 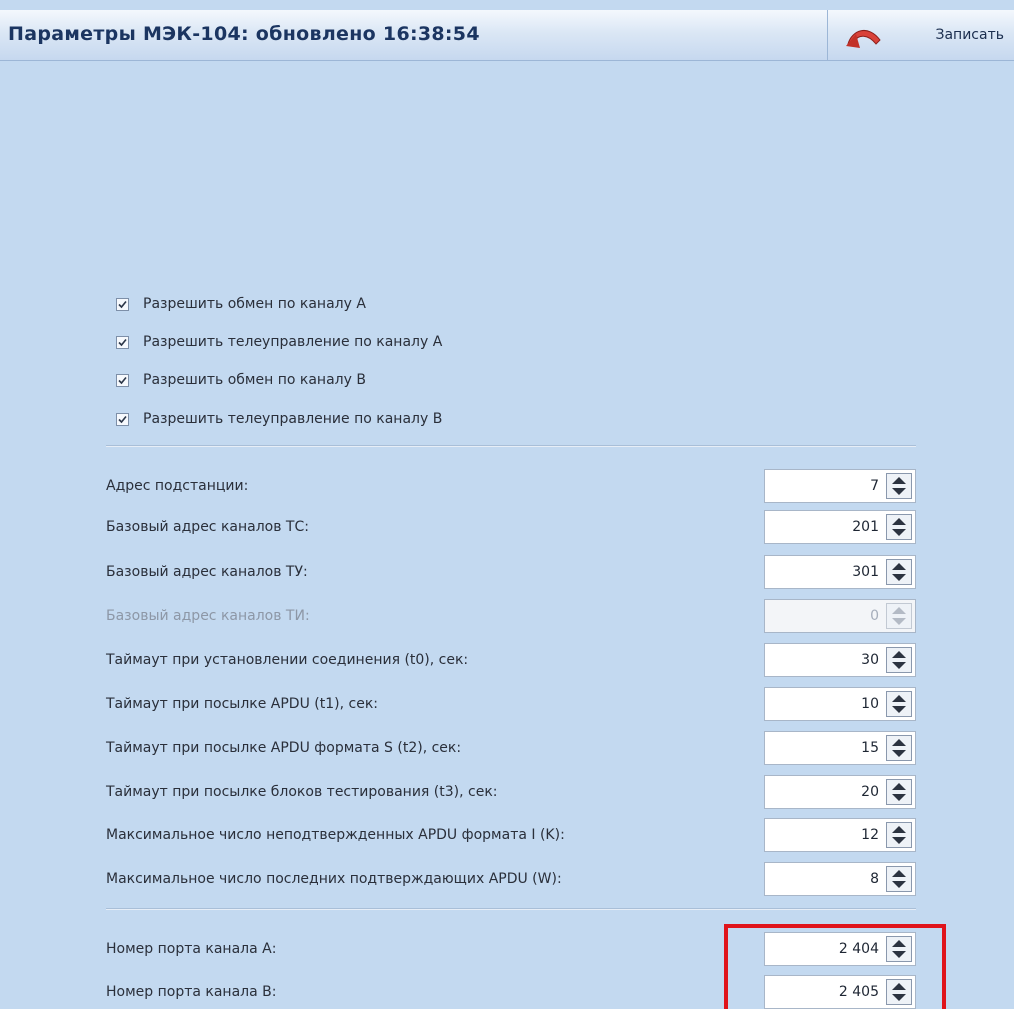 What do you see at coordinates (870, 835) in the screenshot?
I see `spinner-value: 12` at bounding box center [870, 835].